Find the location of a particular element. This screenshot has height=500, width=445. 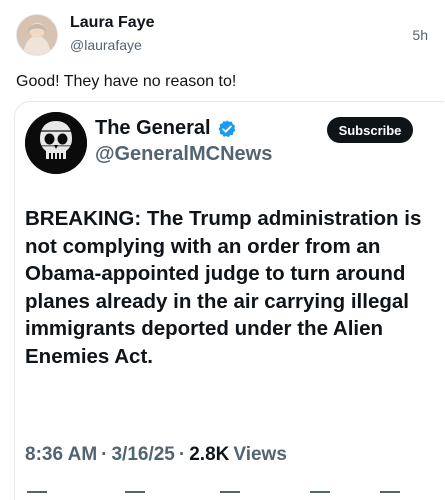

embed-date: 3/16/25 is located at coordinates (143, 454).